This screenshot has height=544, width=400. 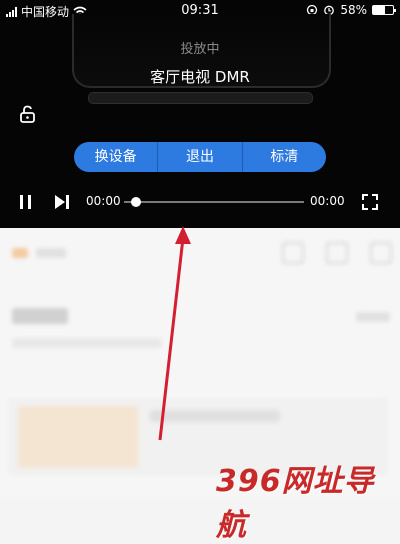 I want to click on annotation-arrow-line, so click(x=171, y=339).